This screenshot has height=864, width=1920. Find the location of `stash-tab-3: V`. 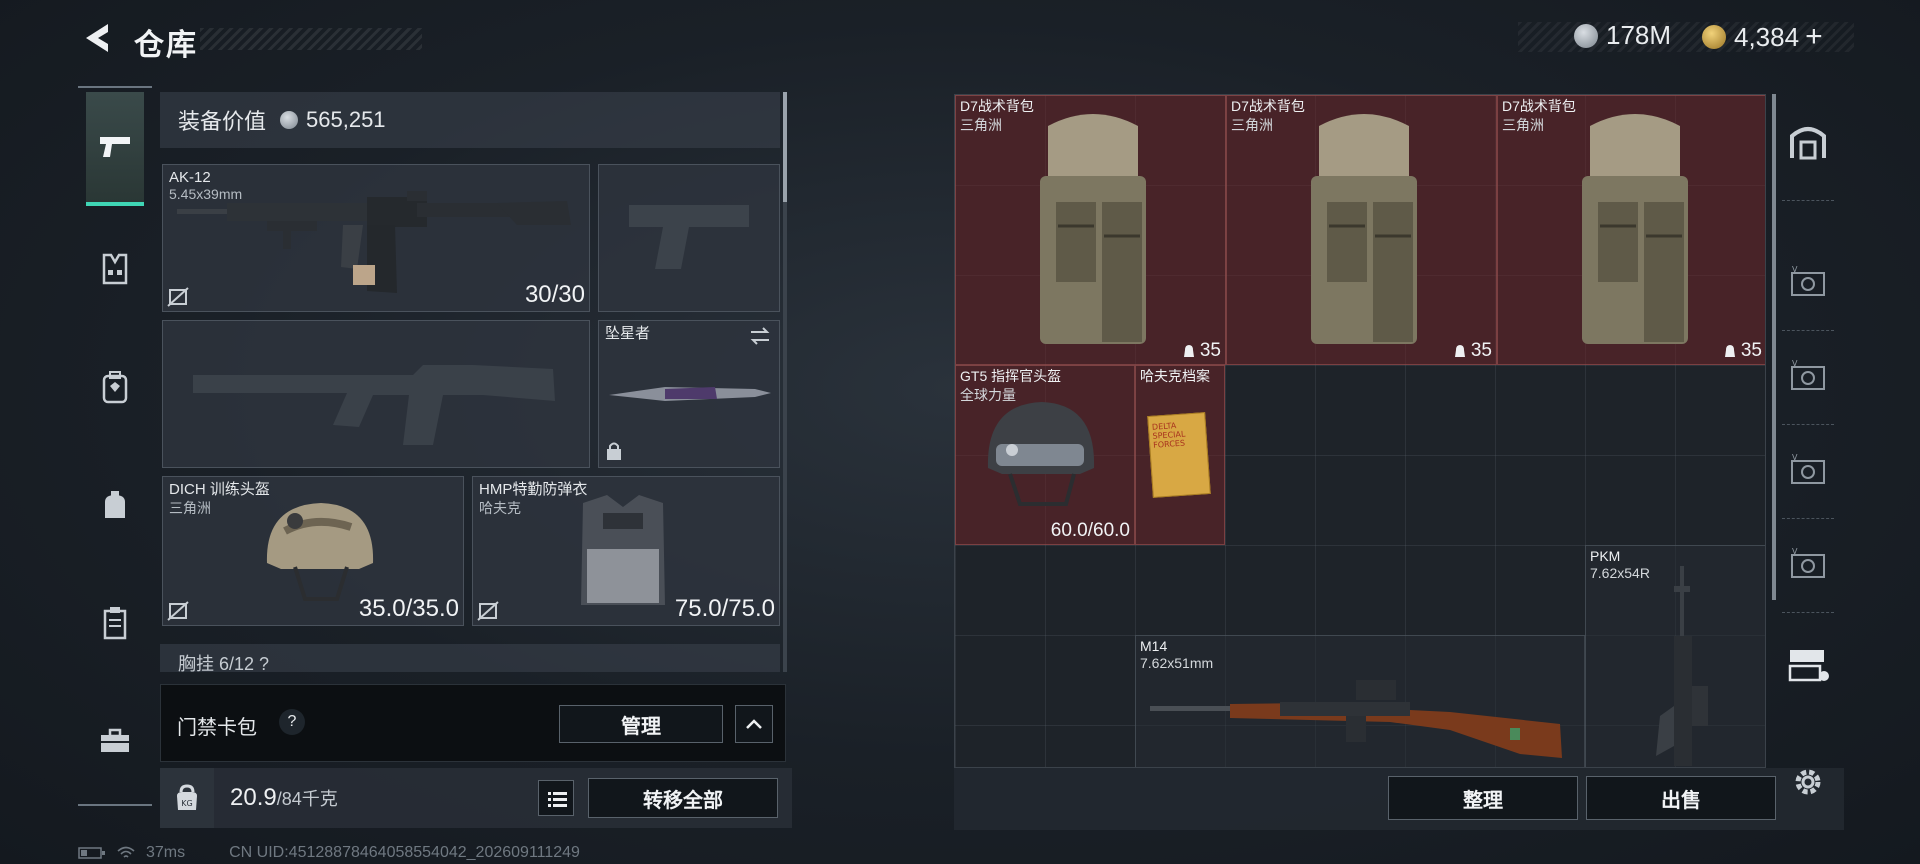

stash-tab-3: V is located at coordinates (1808, 470).